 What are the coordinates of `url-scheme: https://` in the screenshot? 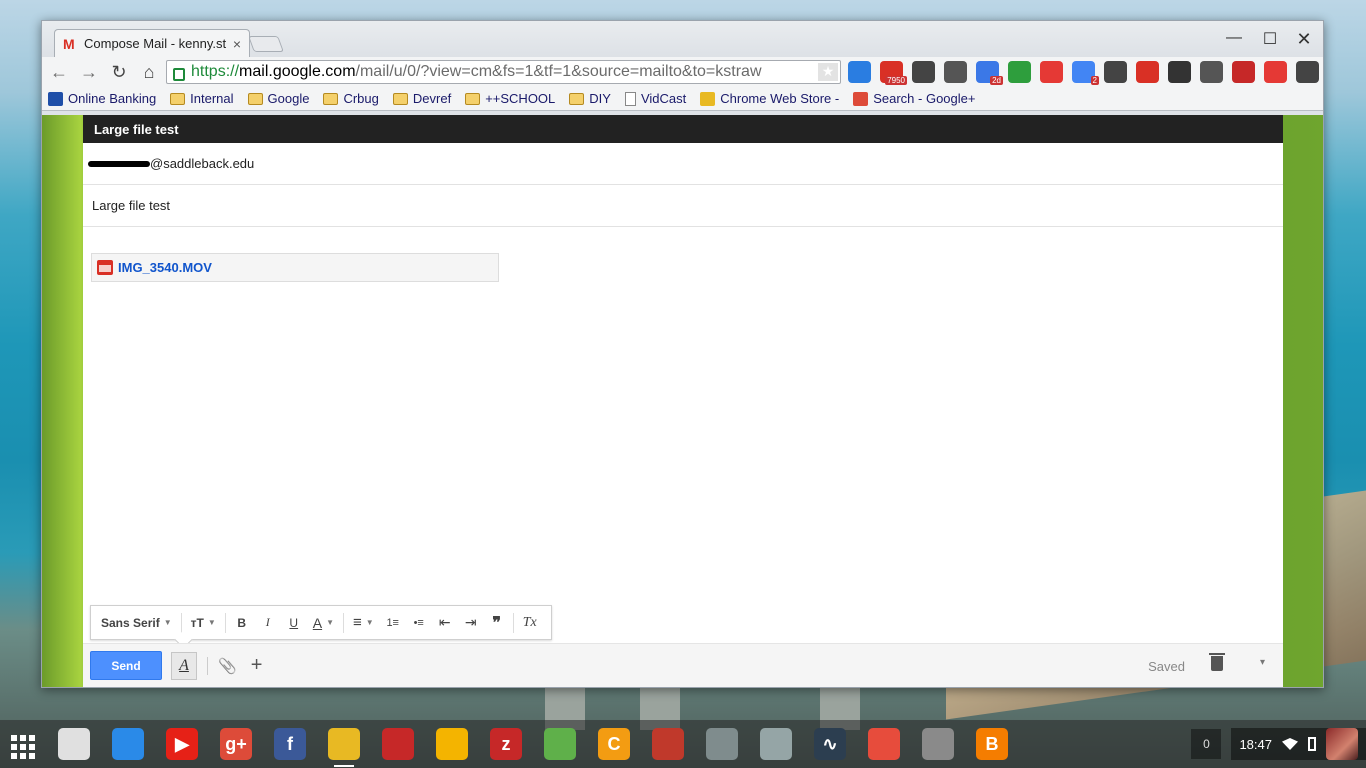 It's located at (215, 71).